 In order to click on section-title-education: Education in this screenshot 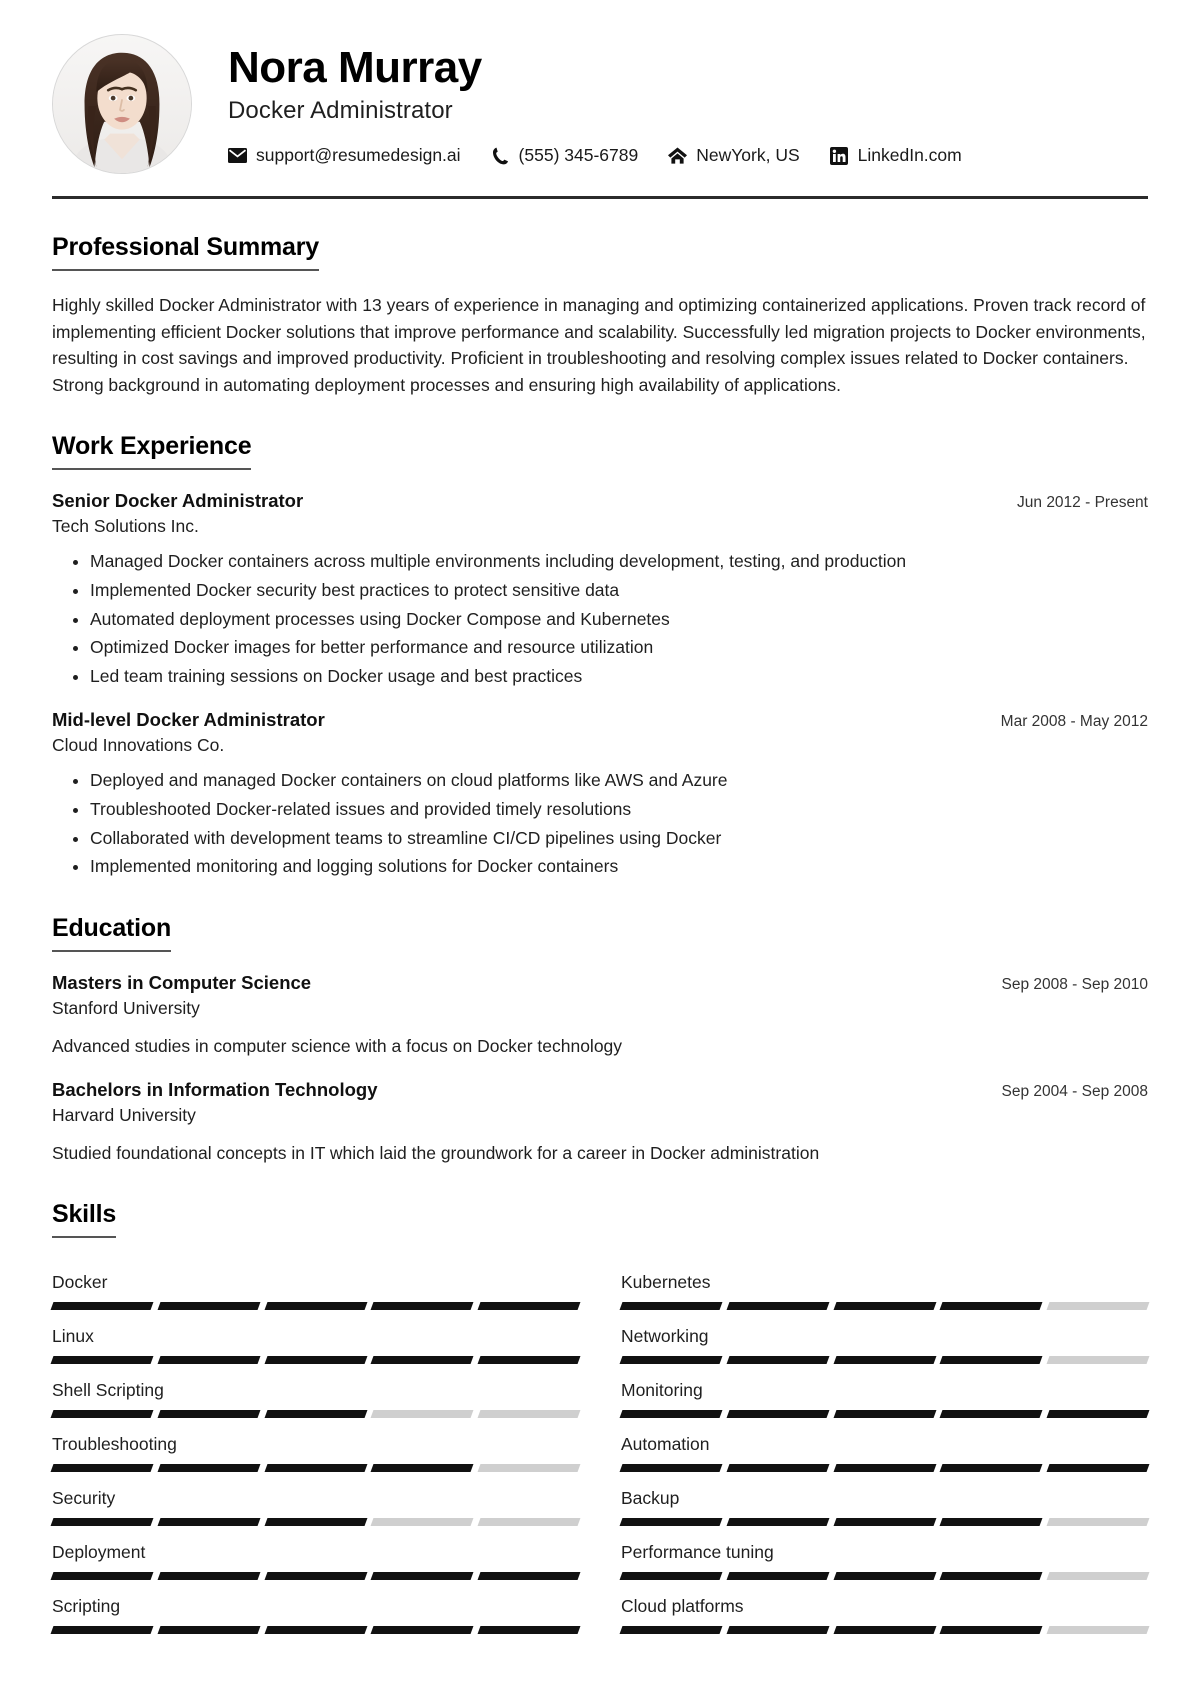, I will do `click(111, 933)`.